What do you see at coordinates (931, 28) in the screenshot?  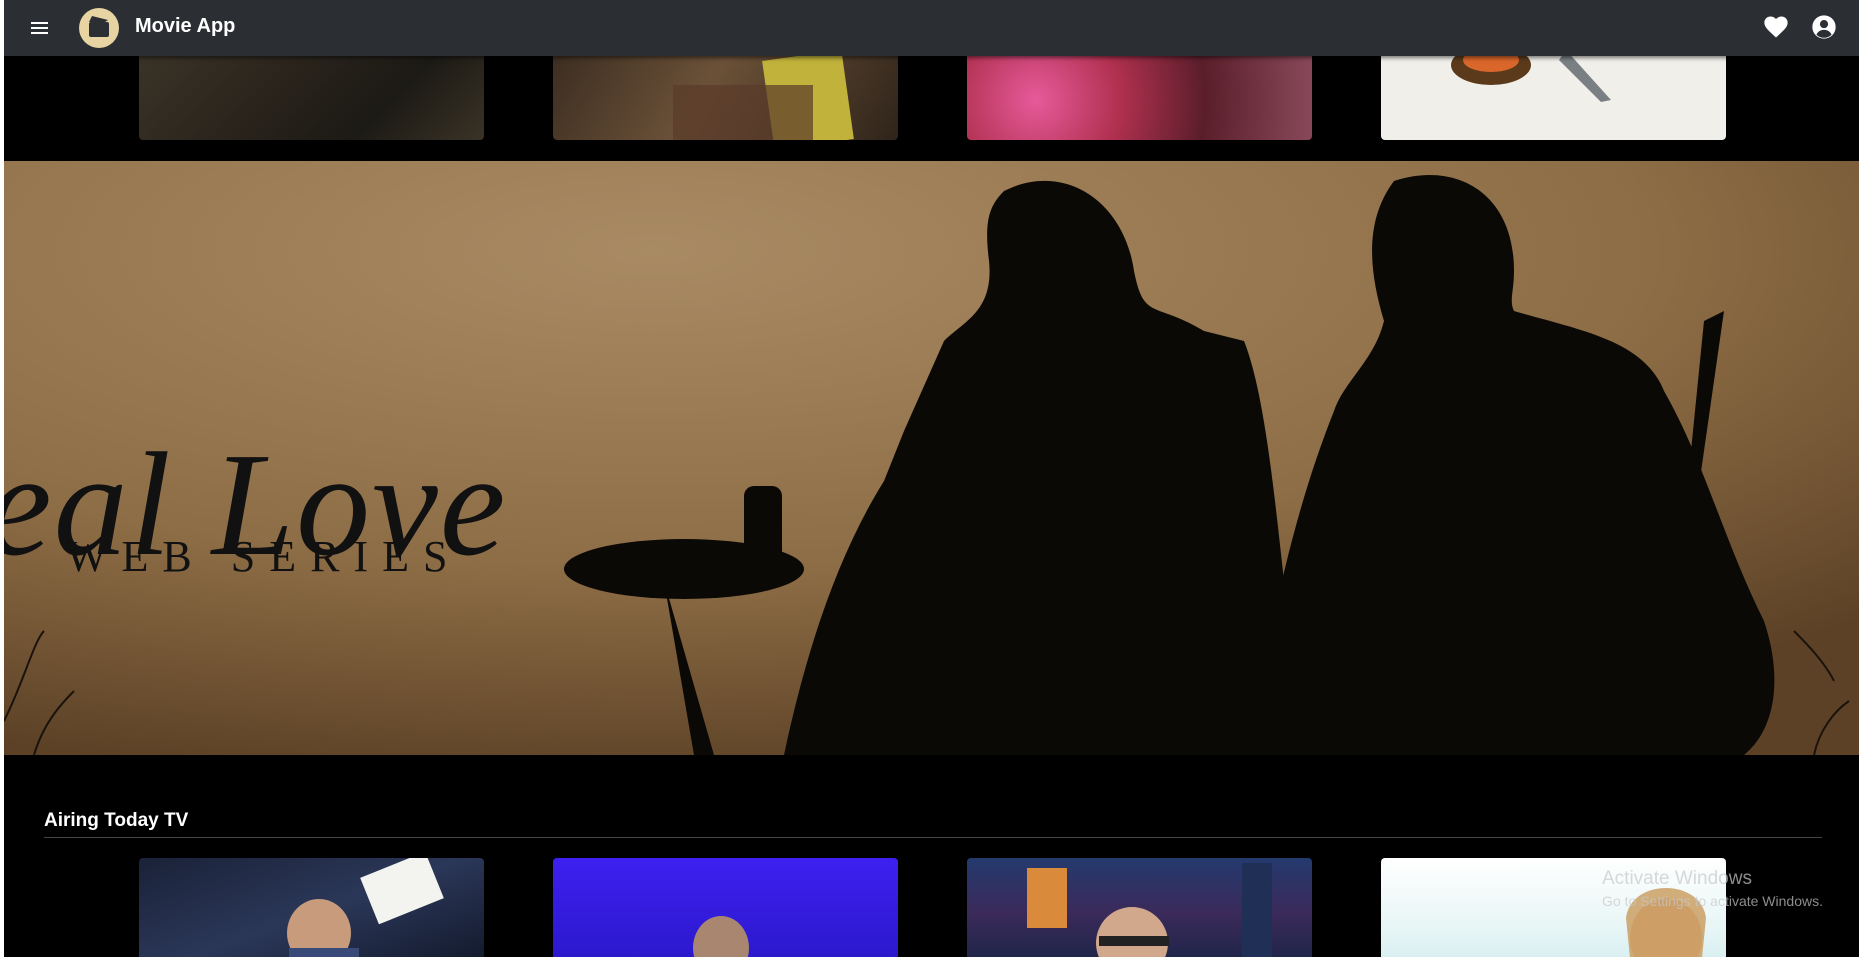 I see `app-bar: Movie App` at bounding box center [931, 28].